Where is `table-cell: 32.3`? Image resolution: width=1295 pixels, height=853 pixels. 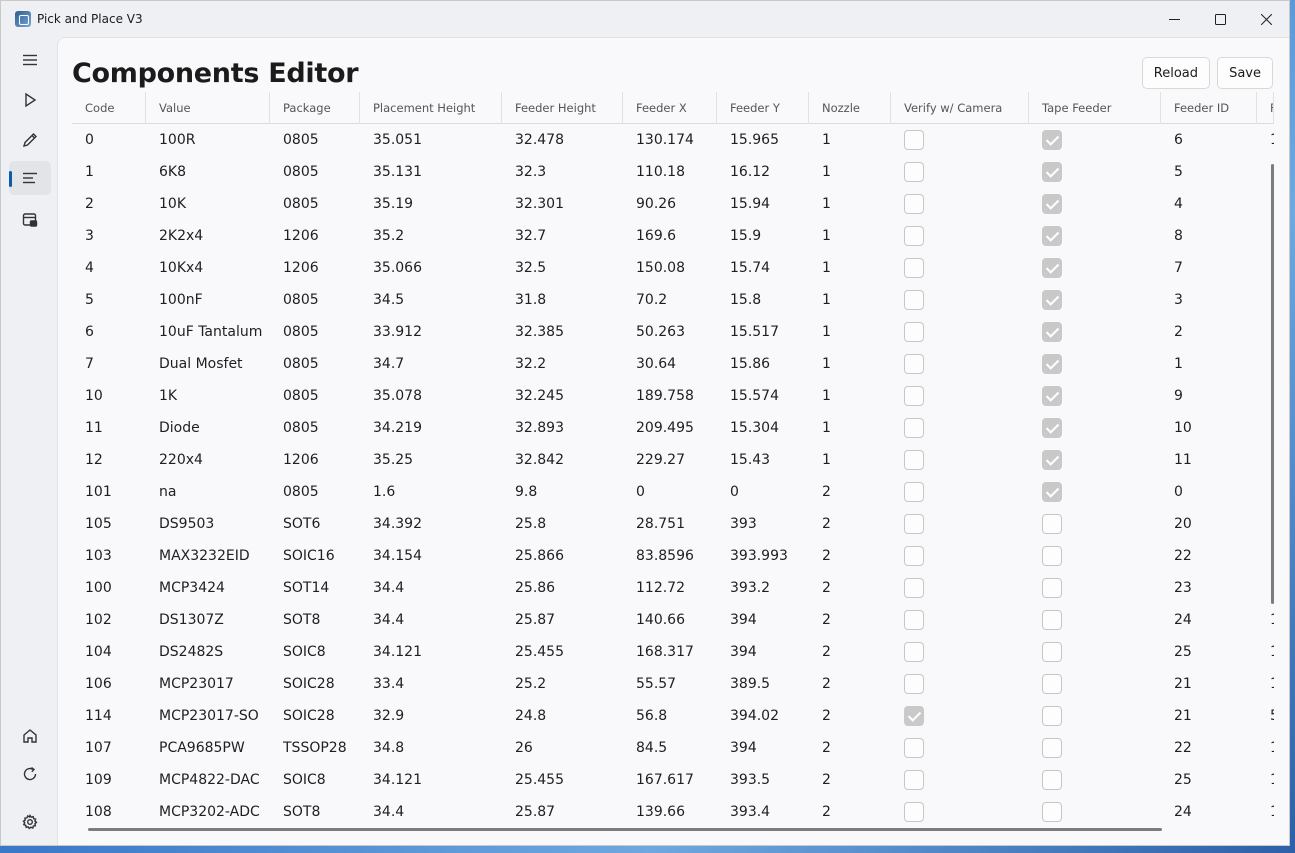
table-cell: 32.3 is located at coordinates (562, 172).